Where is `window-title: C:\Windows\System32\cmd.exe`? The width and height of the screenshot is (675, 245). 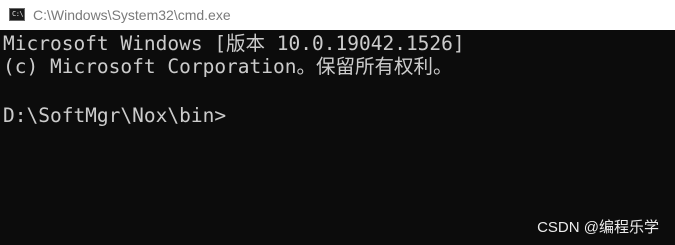 window-title: C:\Windows\System32\cmd.exe is located at coordinates (132, 15).